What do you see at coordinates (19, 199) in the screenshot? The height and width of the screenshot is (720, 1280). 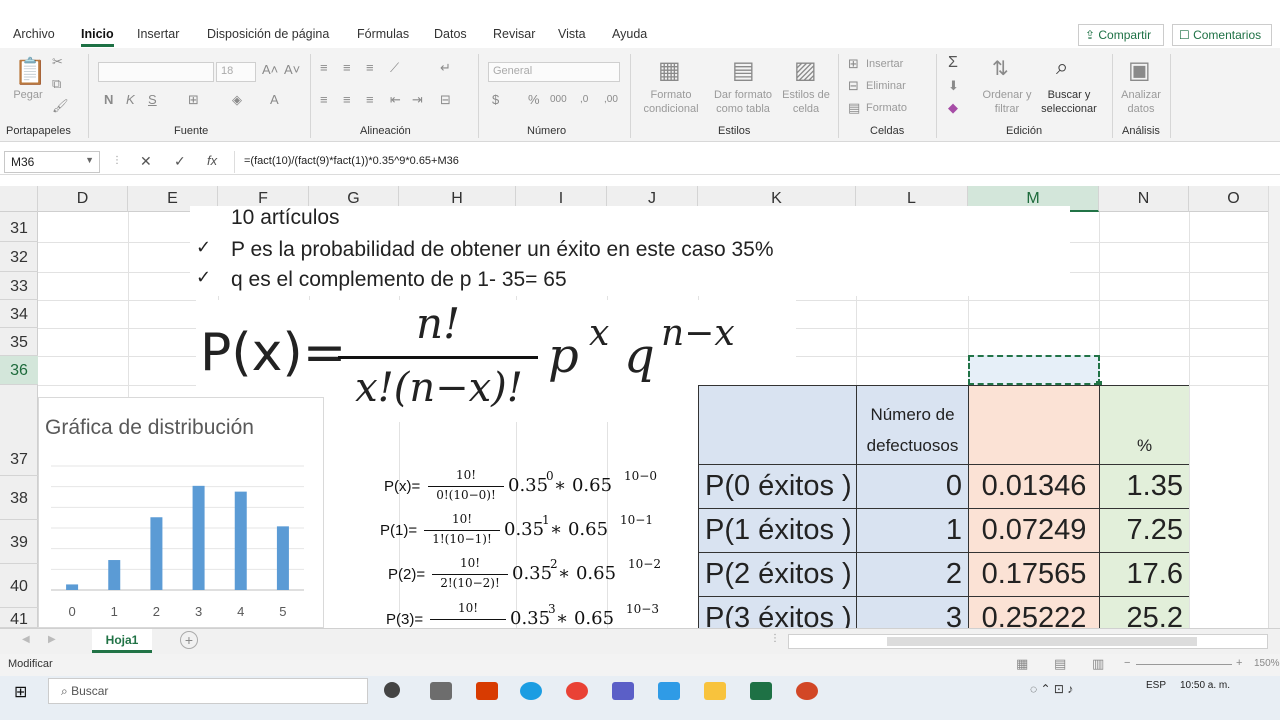 I see `select-all-corner` at bounding box center [19, 199].